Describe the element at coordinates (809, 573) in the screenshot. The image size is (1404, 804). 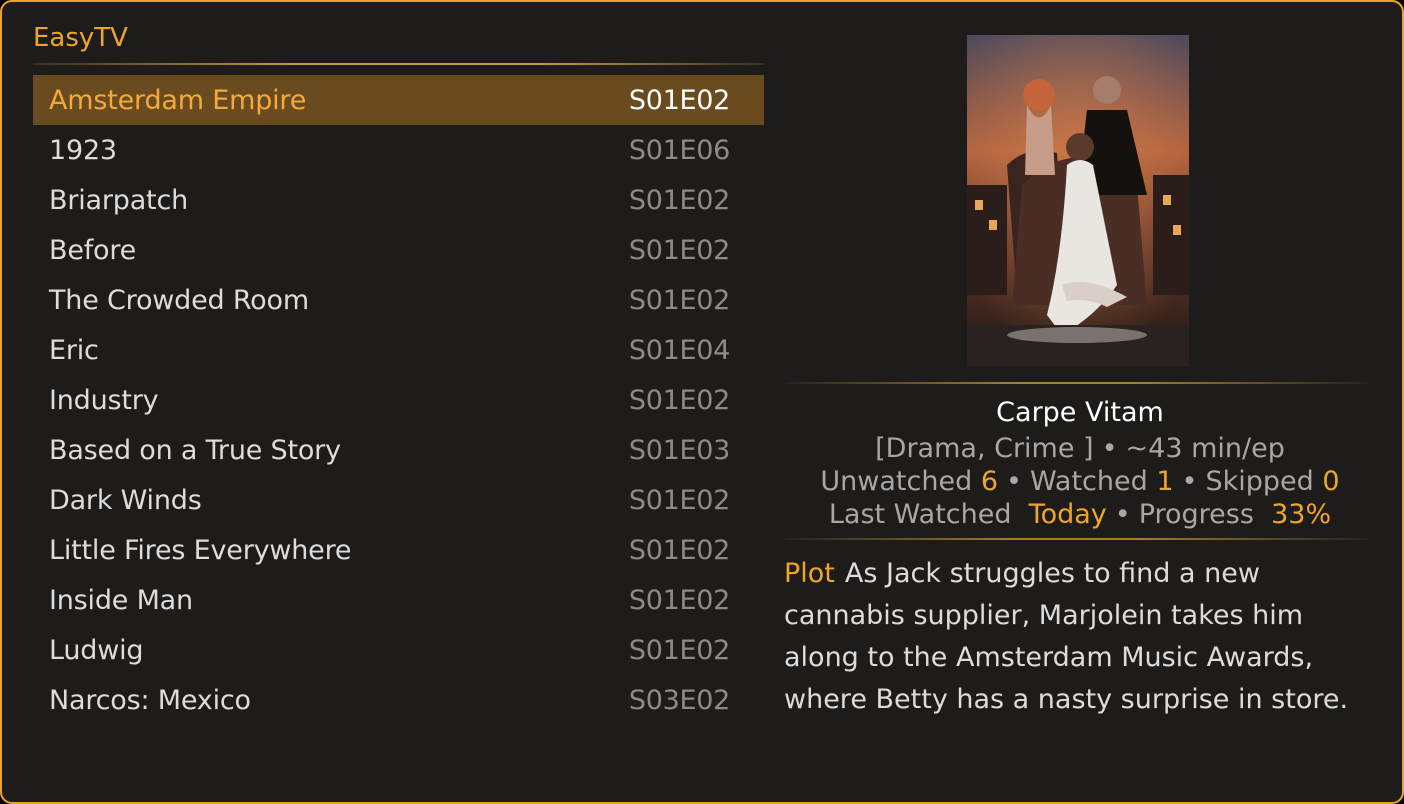
I see `plot-label: Plot` at that location.